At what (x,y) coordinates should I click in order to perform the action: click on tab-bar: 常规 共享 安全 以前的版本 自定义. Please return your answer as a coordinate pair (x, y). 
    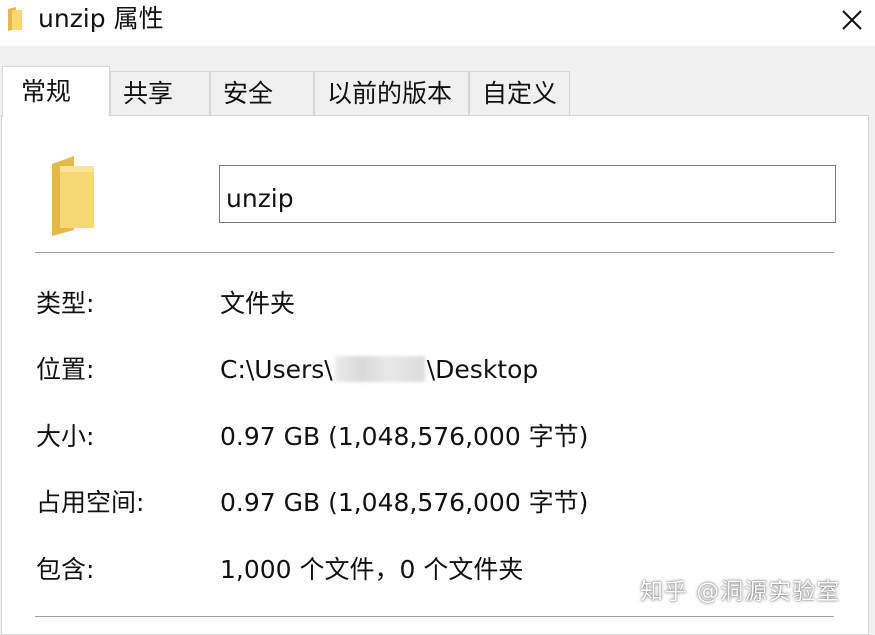
    Looking at the image, I should click on (437, 91).